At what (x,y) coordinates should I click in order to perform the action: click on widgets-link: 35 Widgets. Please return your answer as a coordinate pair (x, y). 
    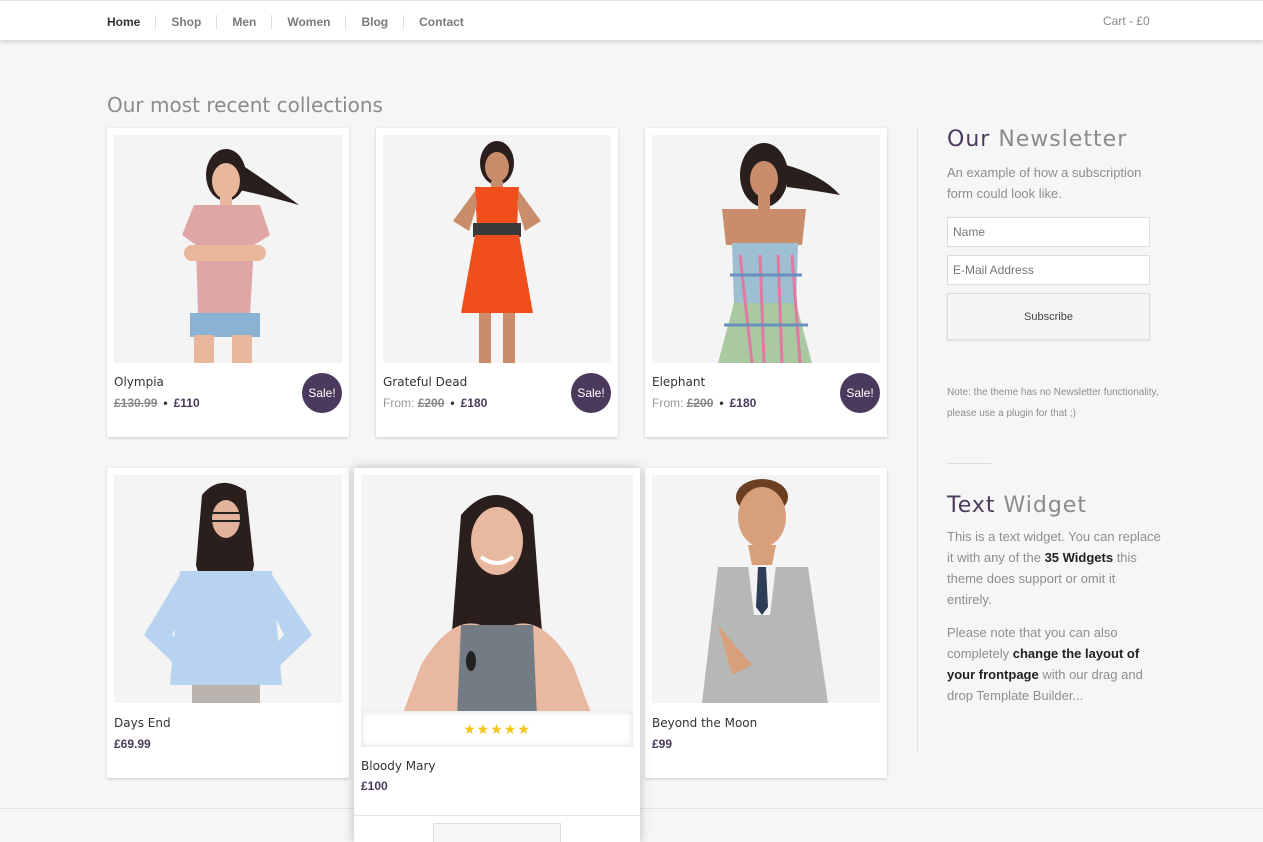
    Looking at the image, I should click on (1079, 557).